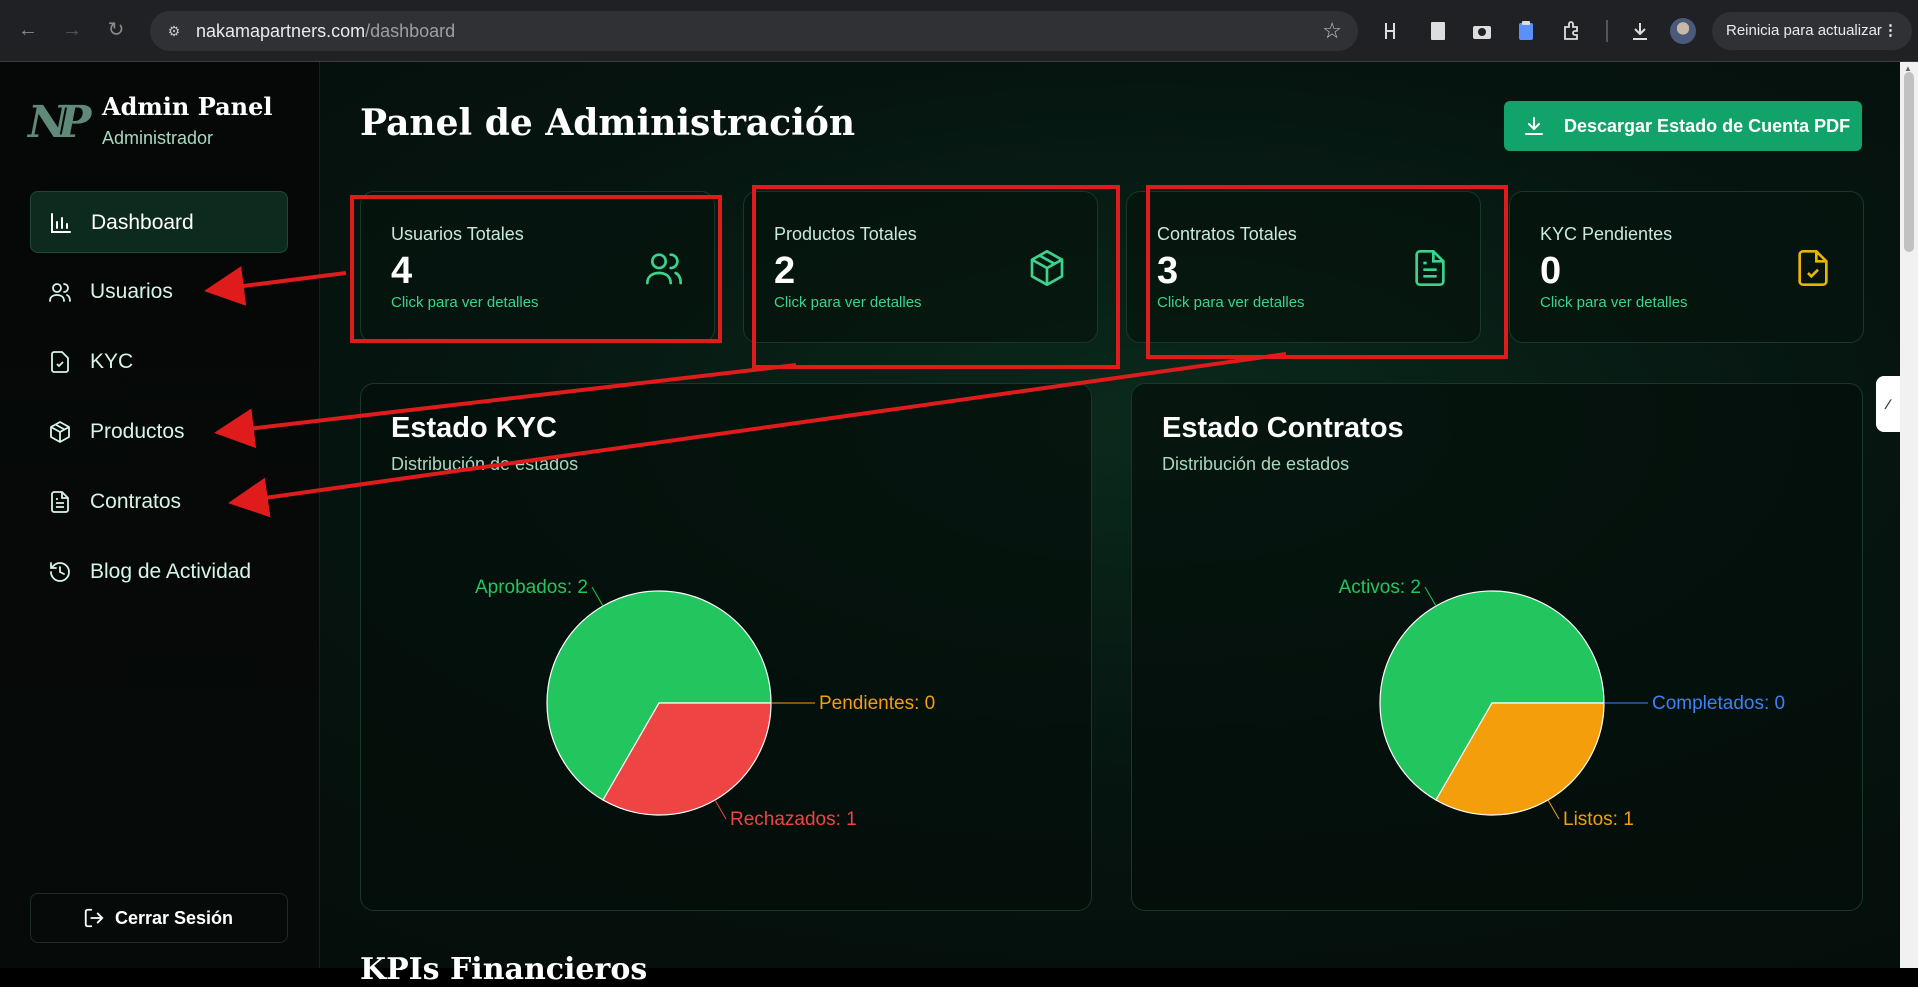 The image size is (1918, 987). What do you see at coordinates (1551, 271) in the screenshot?
I see `stat-card-value: 0` at bounding box center [1551, 271].